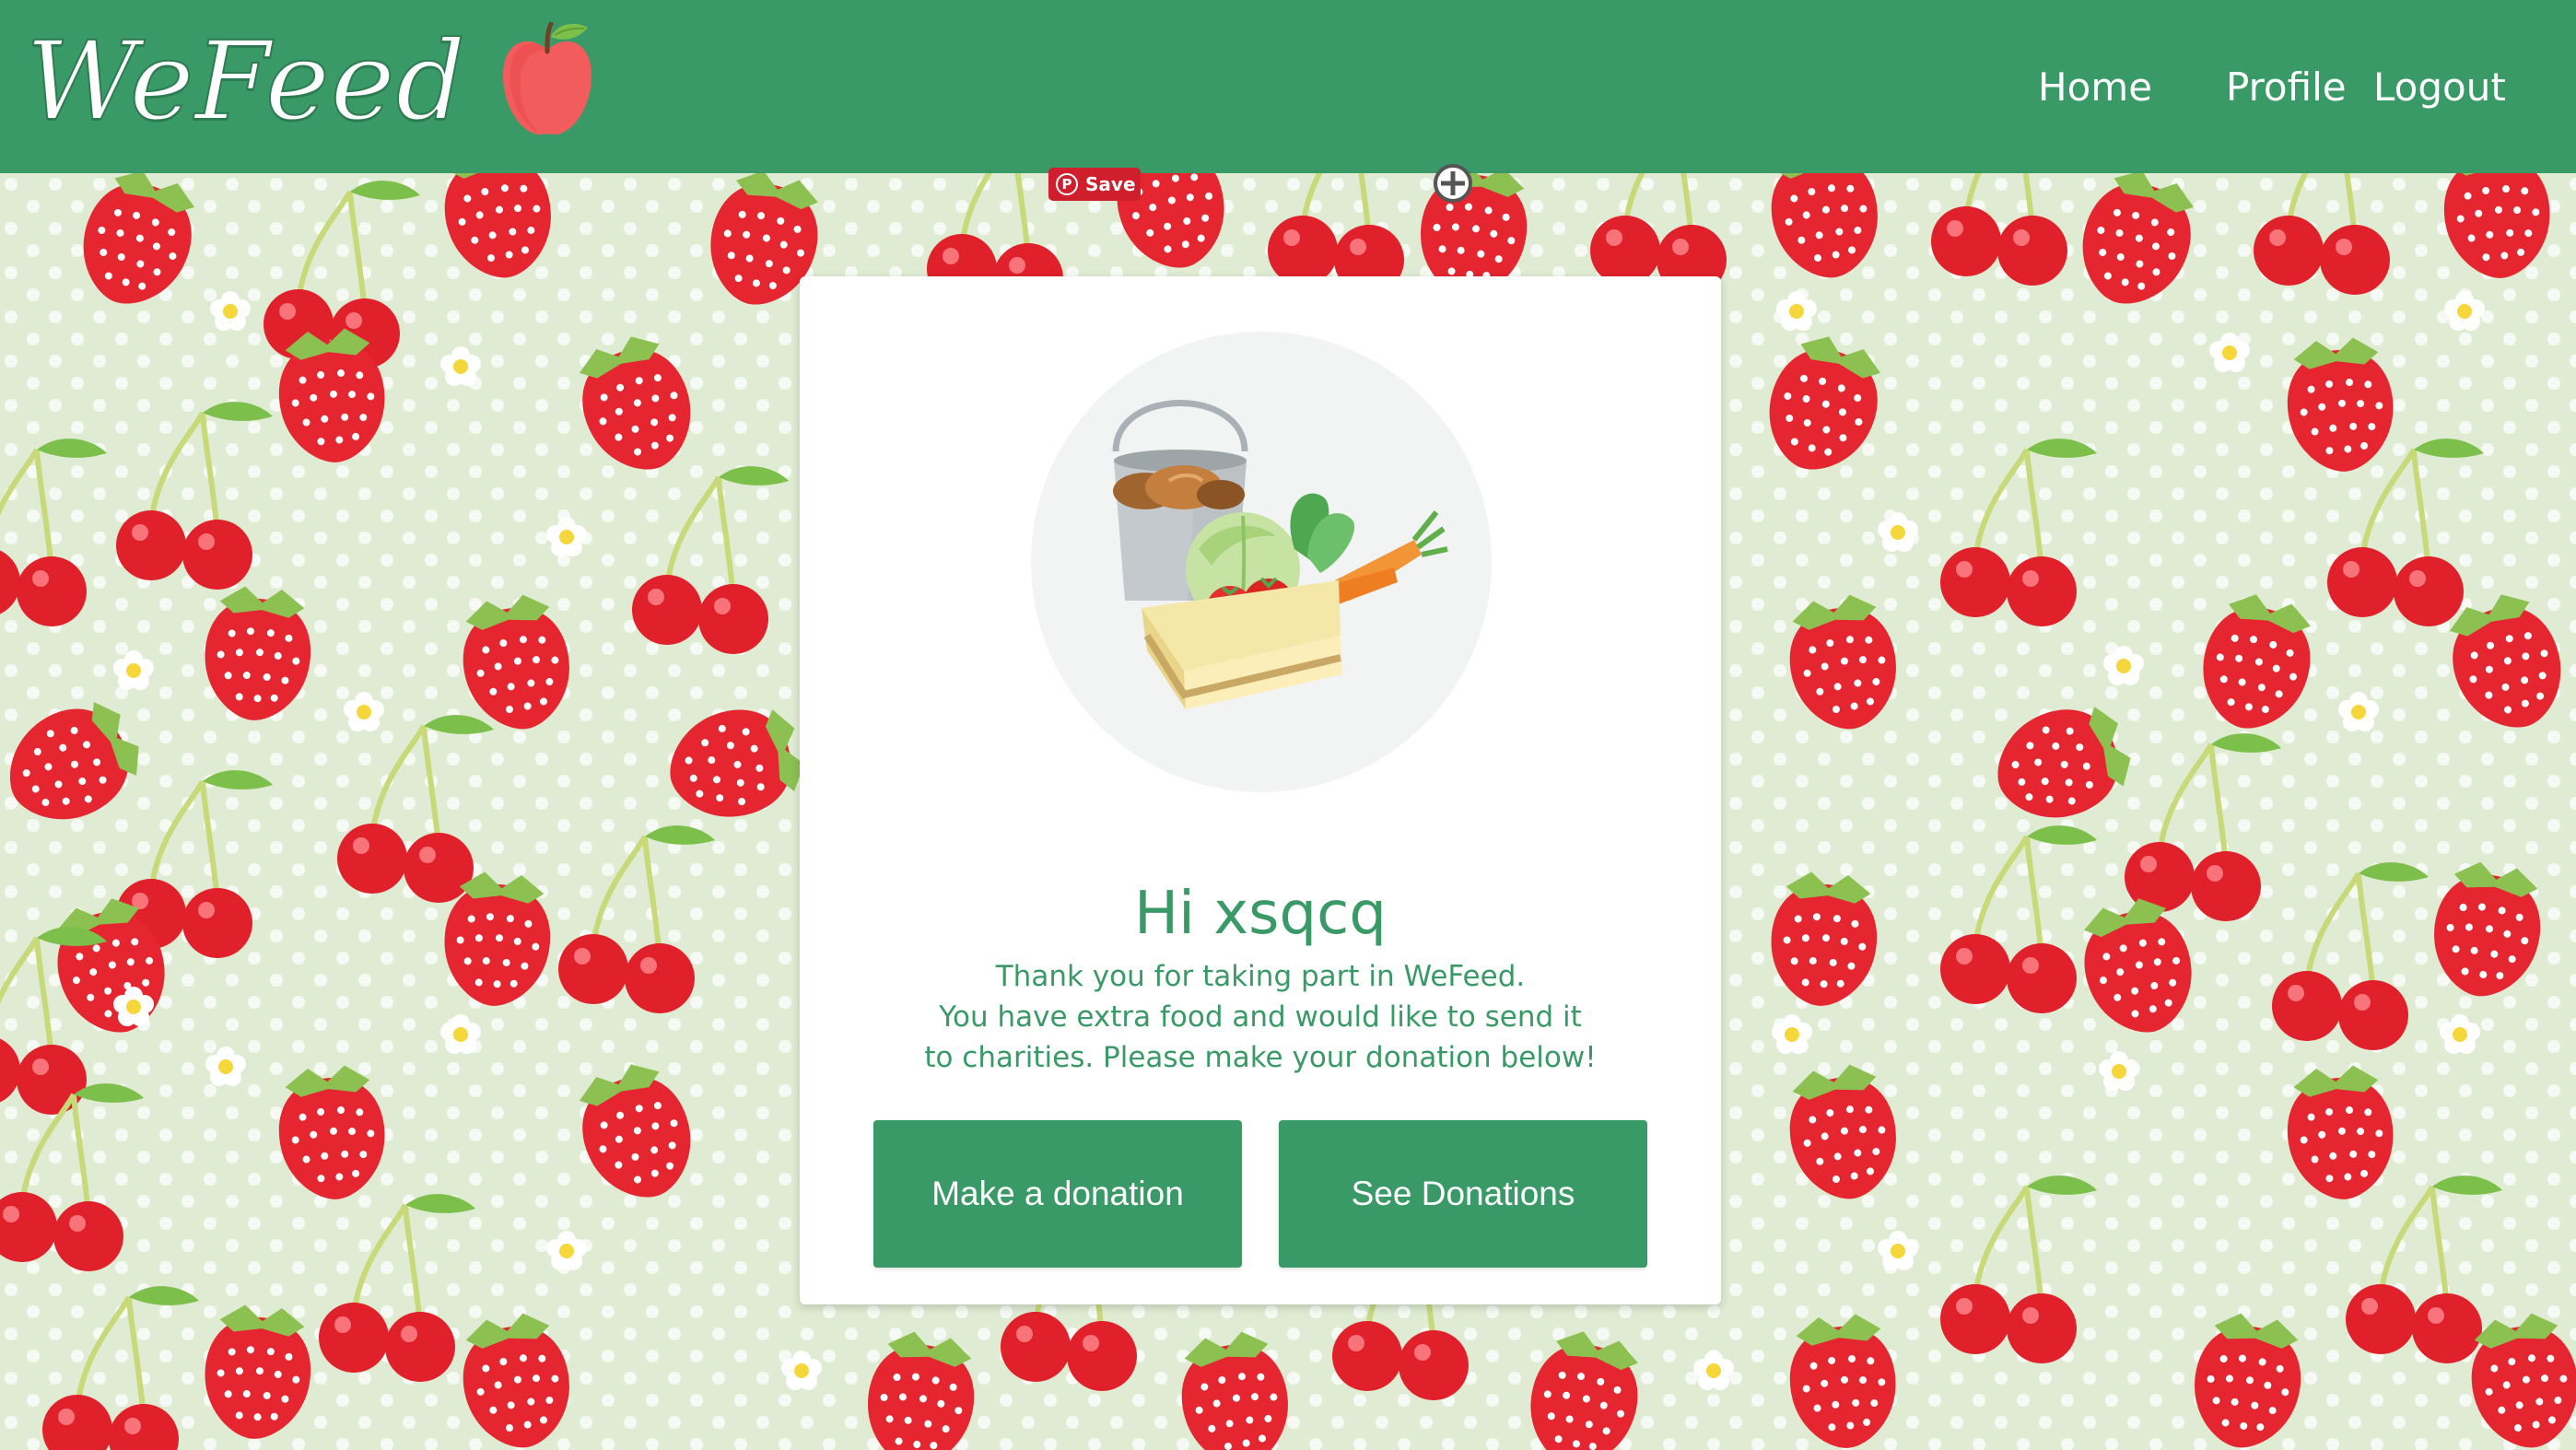  I want to click on illustration-circle, so click(1261, 562).